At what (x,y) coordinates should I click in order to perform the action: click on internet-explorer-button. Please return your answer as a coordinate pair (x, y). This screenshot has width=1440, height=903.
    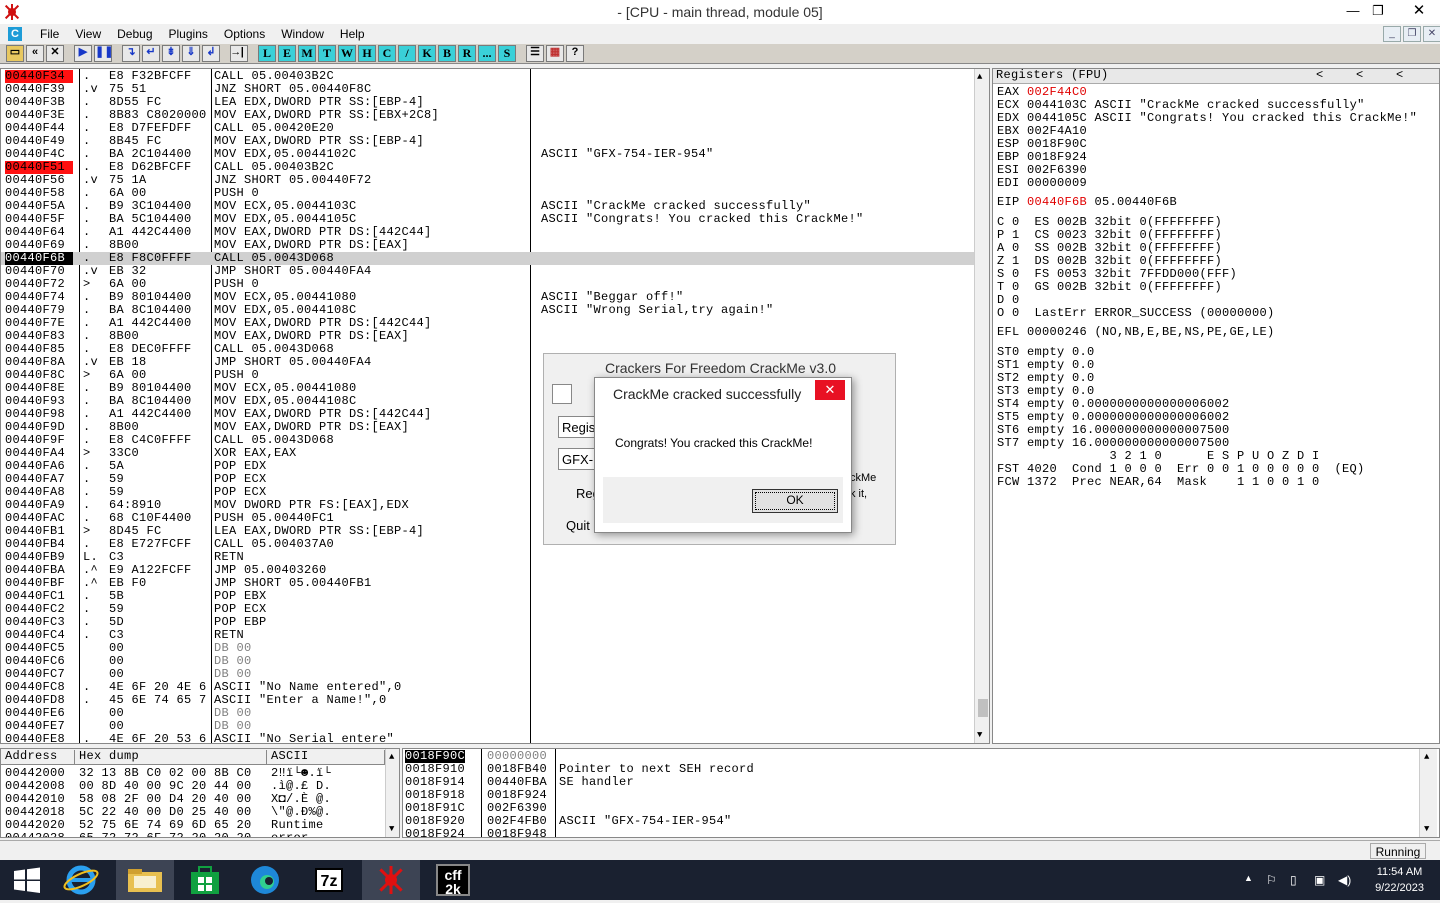
    Looking at the image, I should click on (83, 880).